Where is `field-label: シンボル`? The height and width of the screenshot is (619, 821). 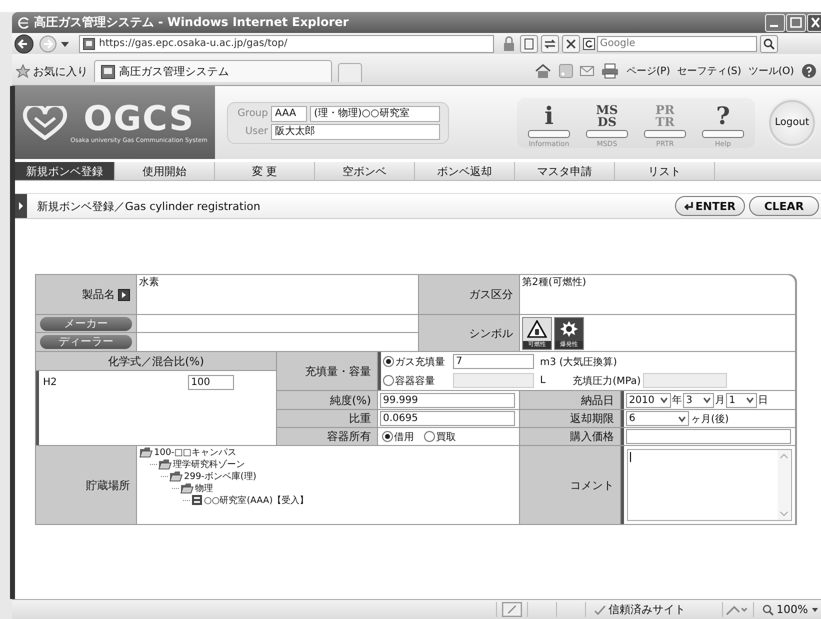 field-label: シンボル is located at coordinates (469, 333).